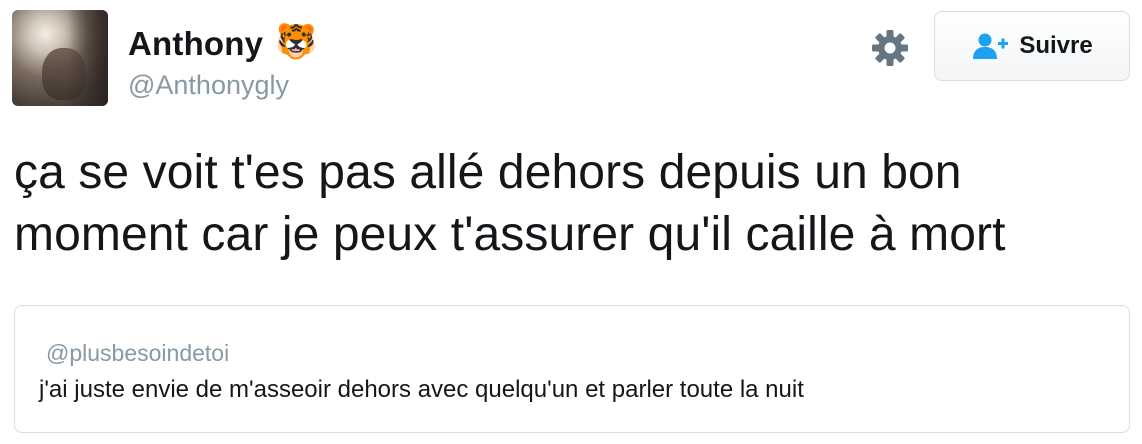 The width and height of the screenshot is (1142, 444). I want to click on author-handle: @Anthonygly, so click(208, 85).